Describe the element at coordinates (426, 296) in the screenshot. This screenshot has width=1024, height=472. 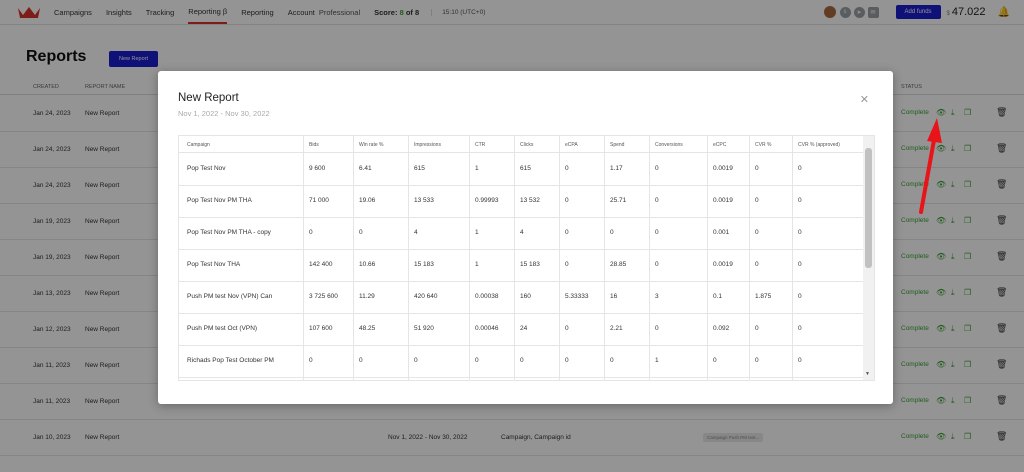
I see `table-cell: 420 640` at that location.